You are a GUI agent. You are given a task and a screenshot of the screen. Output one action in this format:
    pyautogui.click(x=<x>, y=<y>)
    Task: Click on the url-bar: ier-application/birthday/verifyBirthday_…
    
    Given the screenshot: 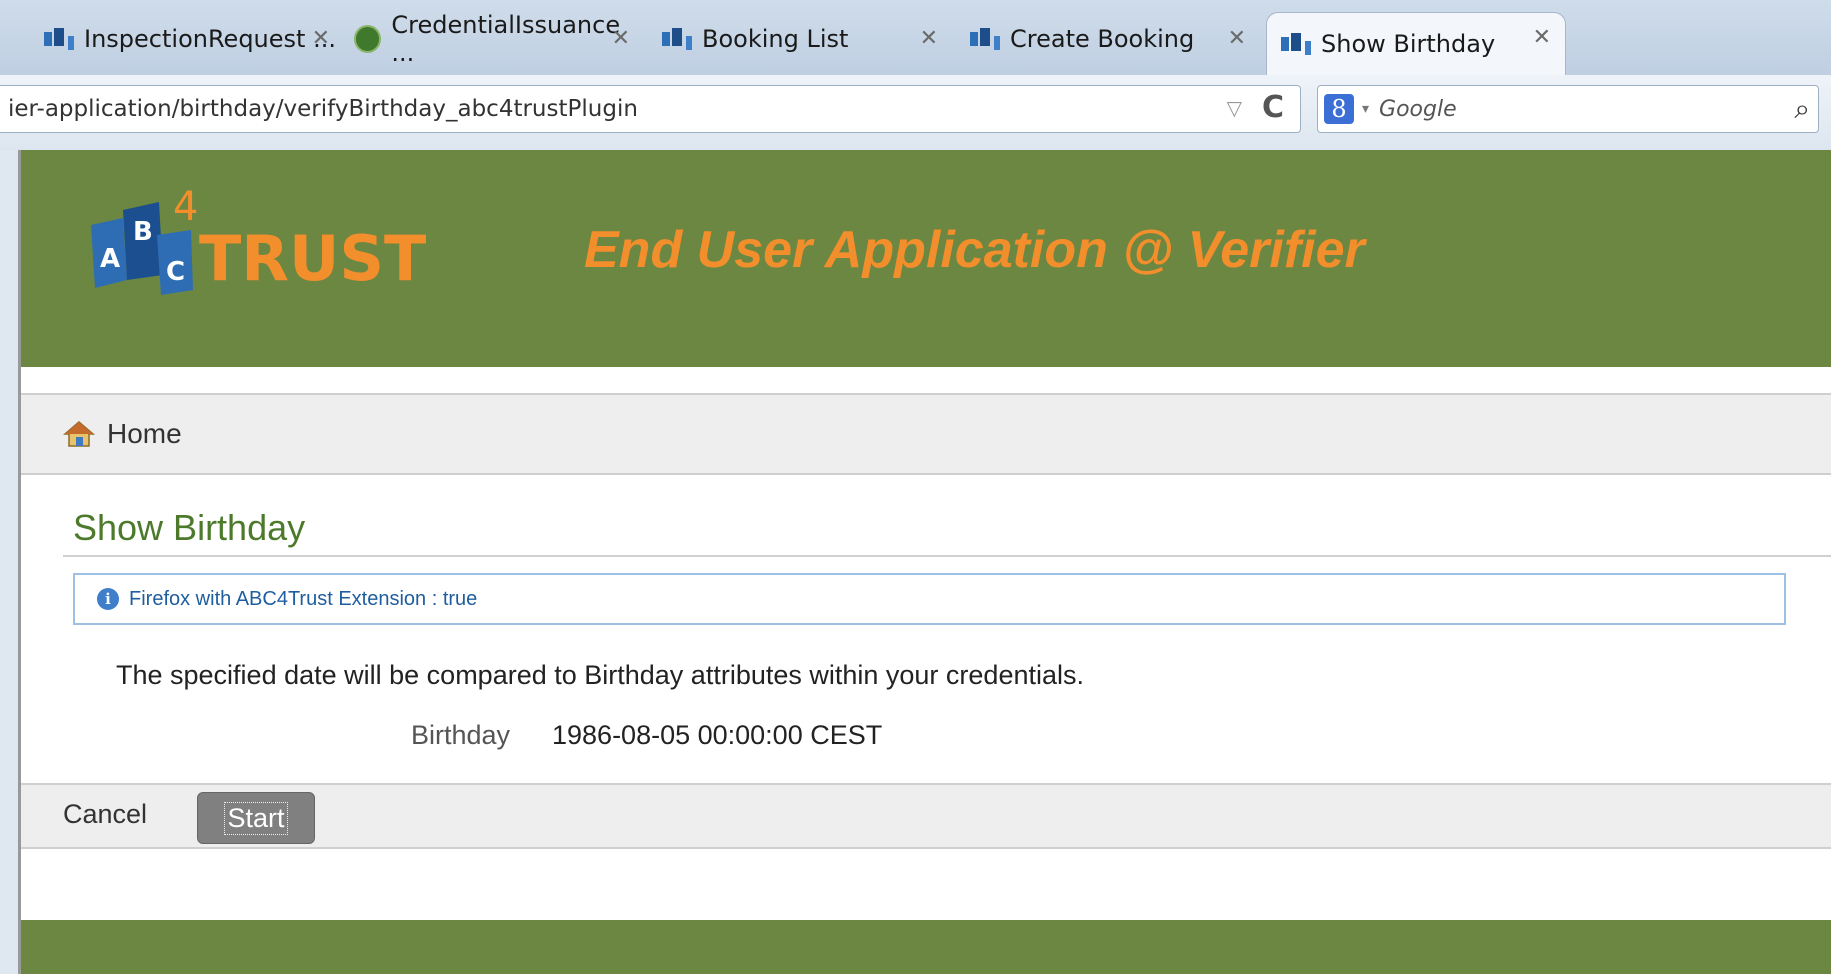 What is the action you would take?
    pyautogui.click(x=650, y=109)
    